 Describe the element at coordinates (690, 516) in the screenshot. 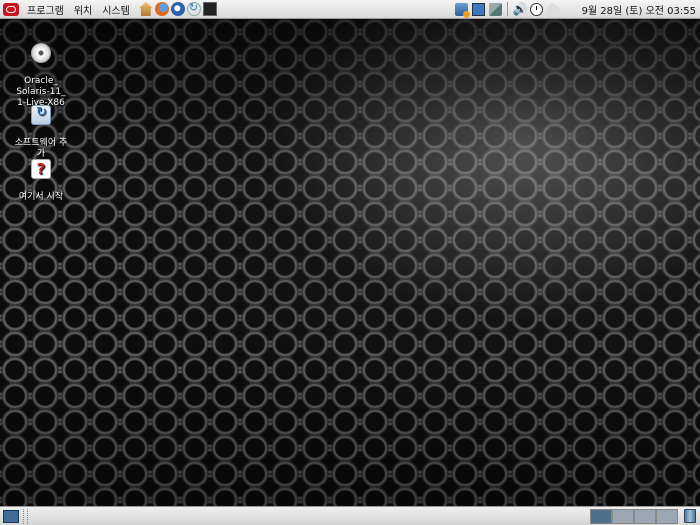

I see `trash-icon` at that location.